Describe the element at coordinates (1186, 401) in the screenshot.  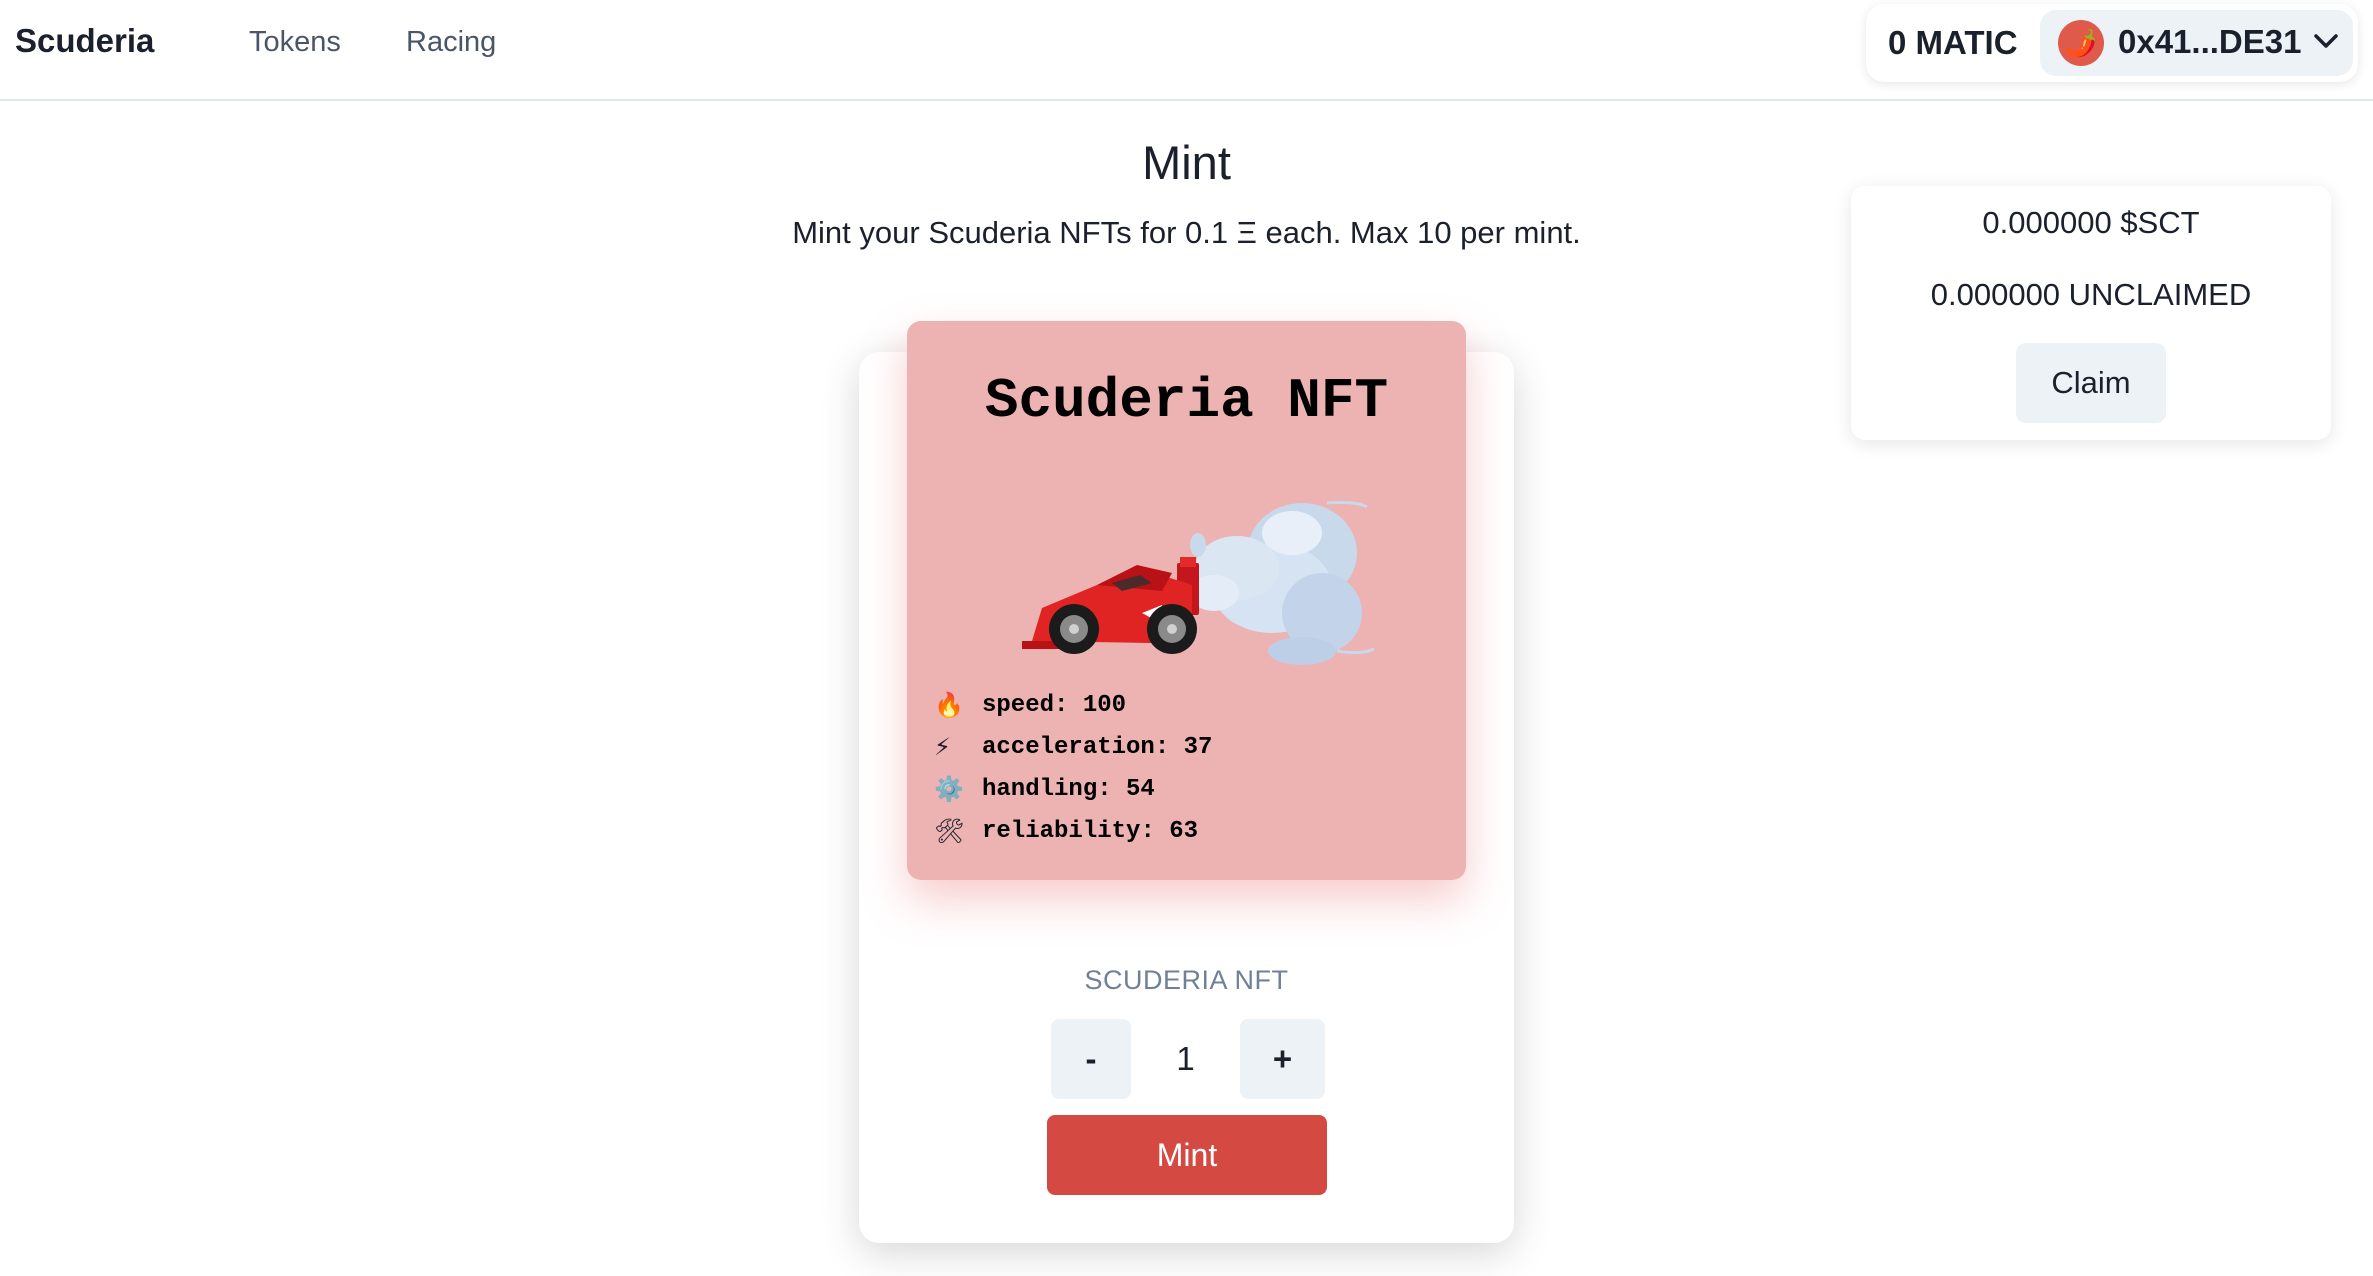
I see `nft-title: Scuderia NFT` at that location.